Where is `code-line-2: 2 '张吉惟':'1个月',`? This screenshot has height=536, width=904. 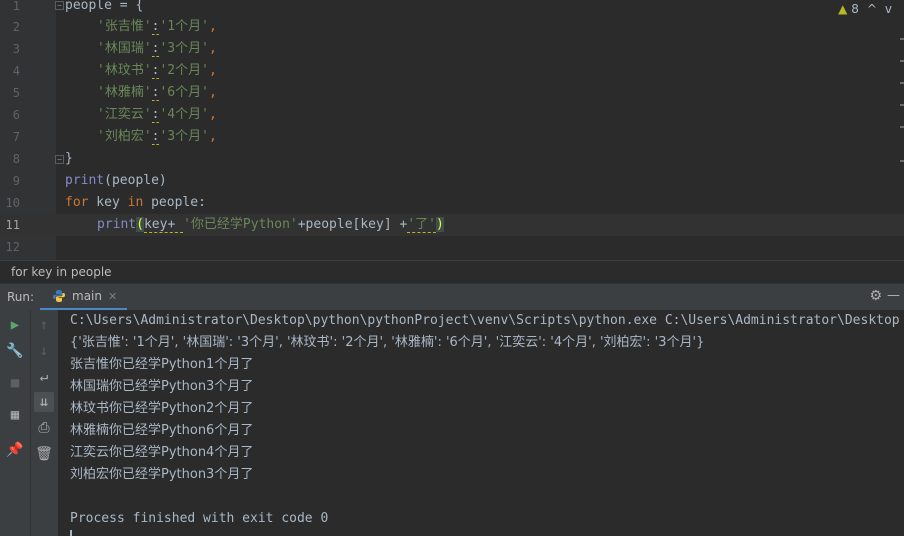 code-line-2: 2 '张吉惟':'1个月', is located at coordinates (452, 27).